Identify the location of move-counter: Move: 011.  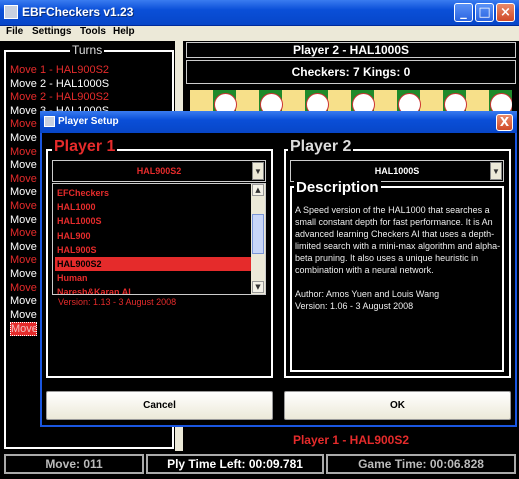
(74, 464).